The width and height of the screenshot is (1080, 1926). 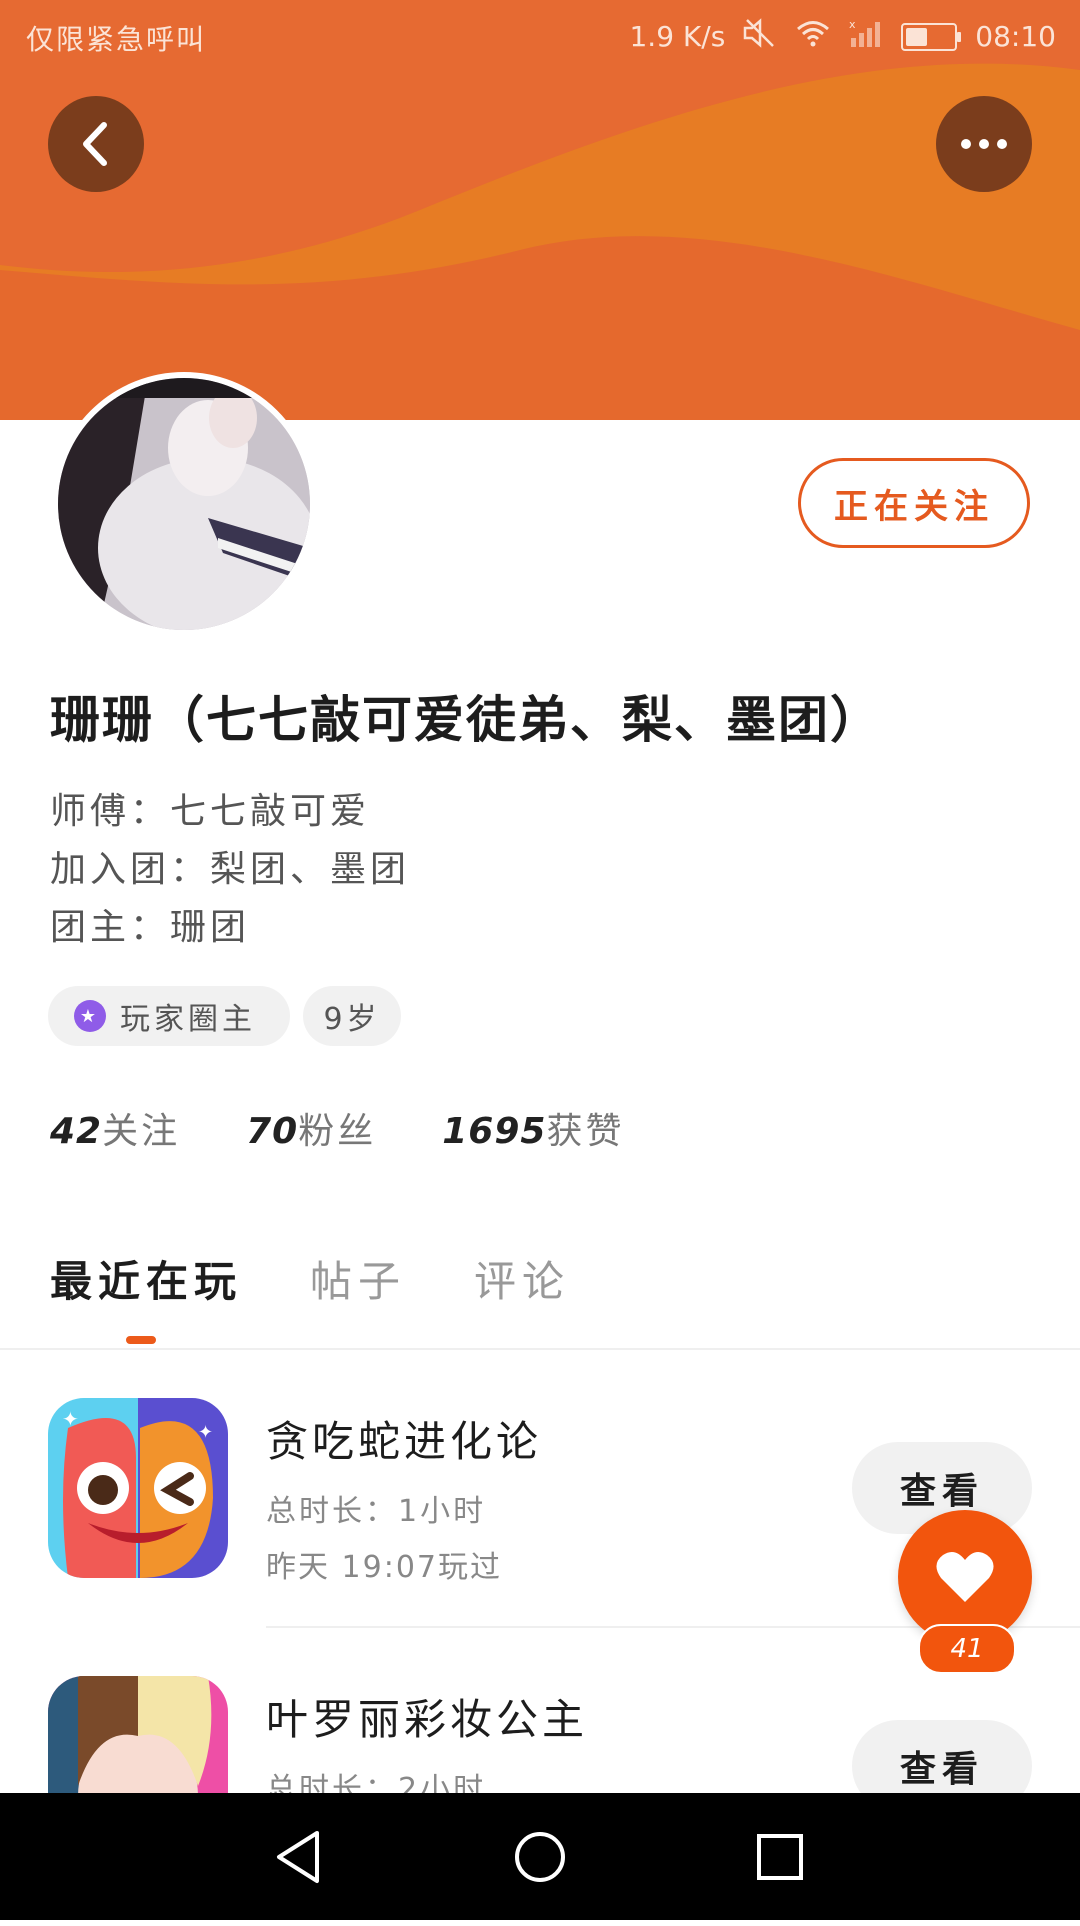 What do you see at coordinates (540, 39) in the screenshot?
I see `status-bar: 仅限紧急呼叫 1.9 K/s x 08:10` at bounding box center [540, 39].